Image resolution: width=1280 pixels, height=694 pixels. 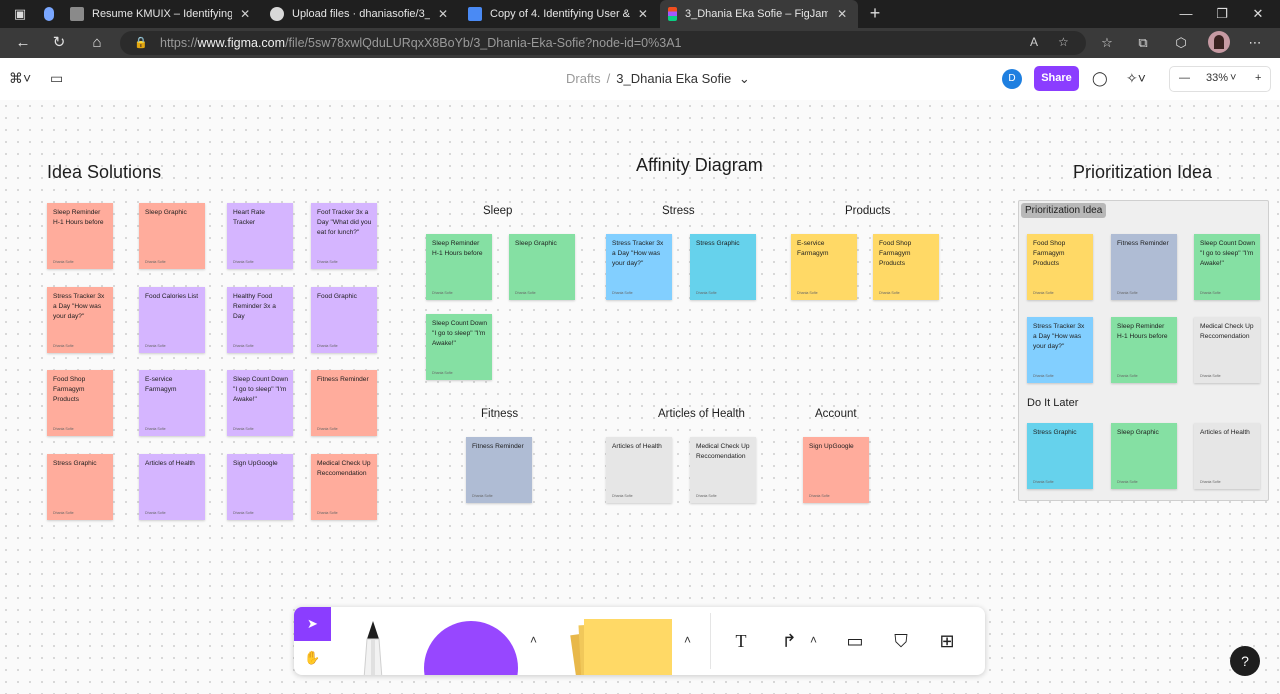 What do you see at coordinates (1100, 78) in the screenshot?
I see `comment-icon: ◯` at bounding box center [1100, 78].